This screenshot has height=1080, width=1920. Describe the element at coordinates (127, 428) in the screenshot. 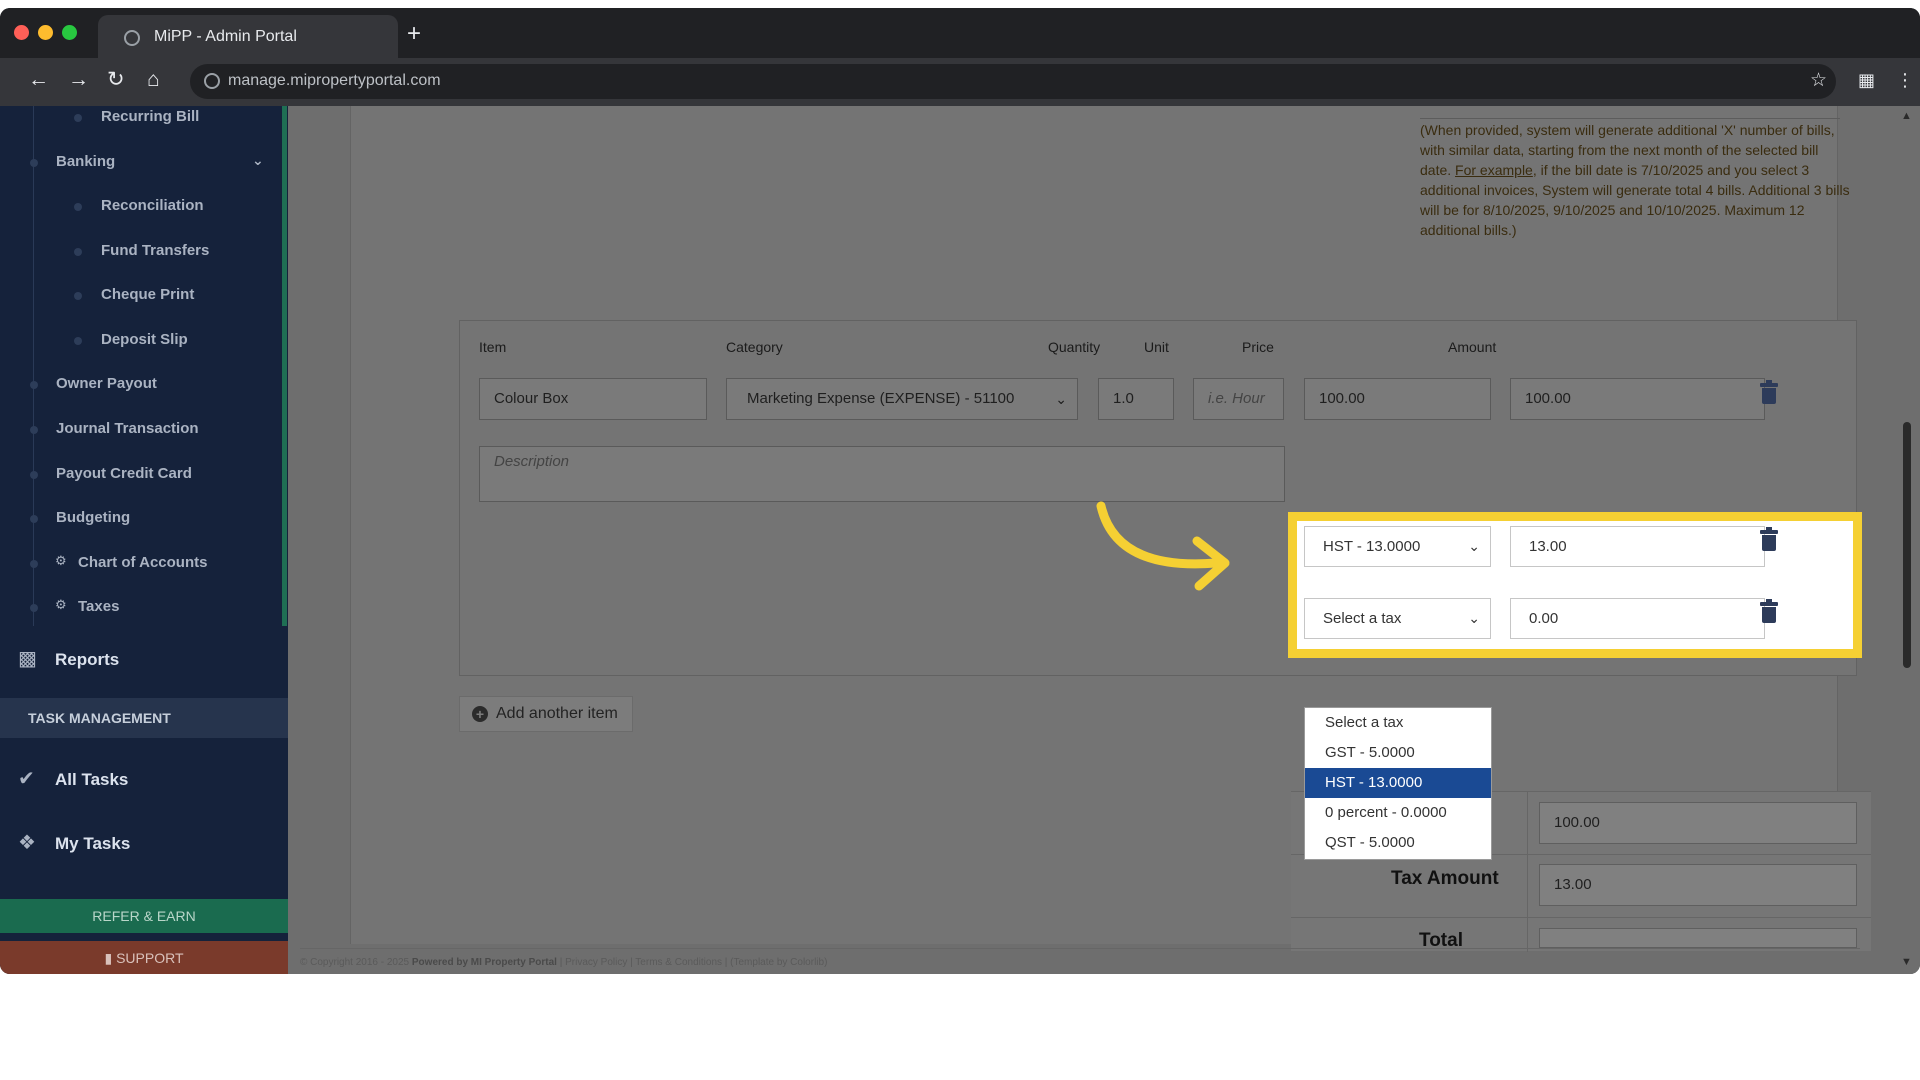

I see `sidebar-item-journal-transaction: Journal Transaction` at that location.